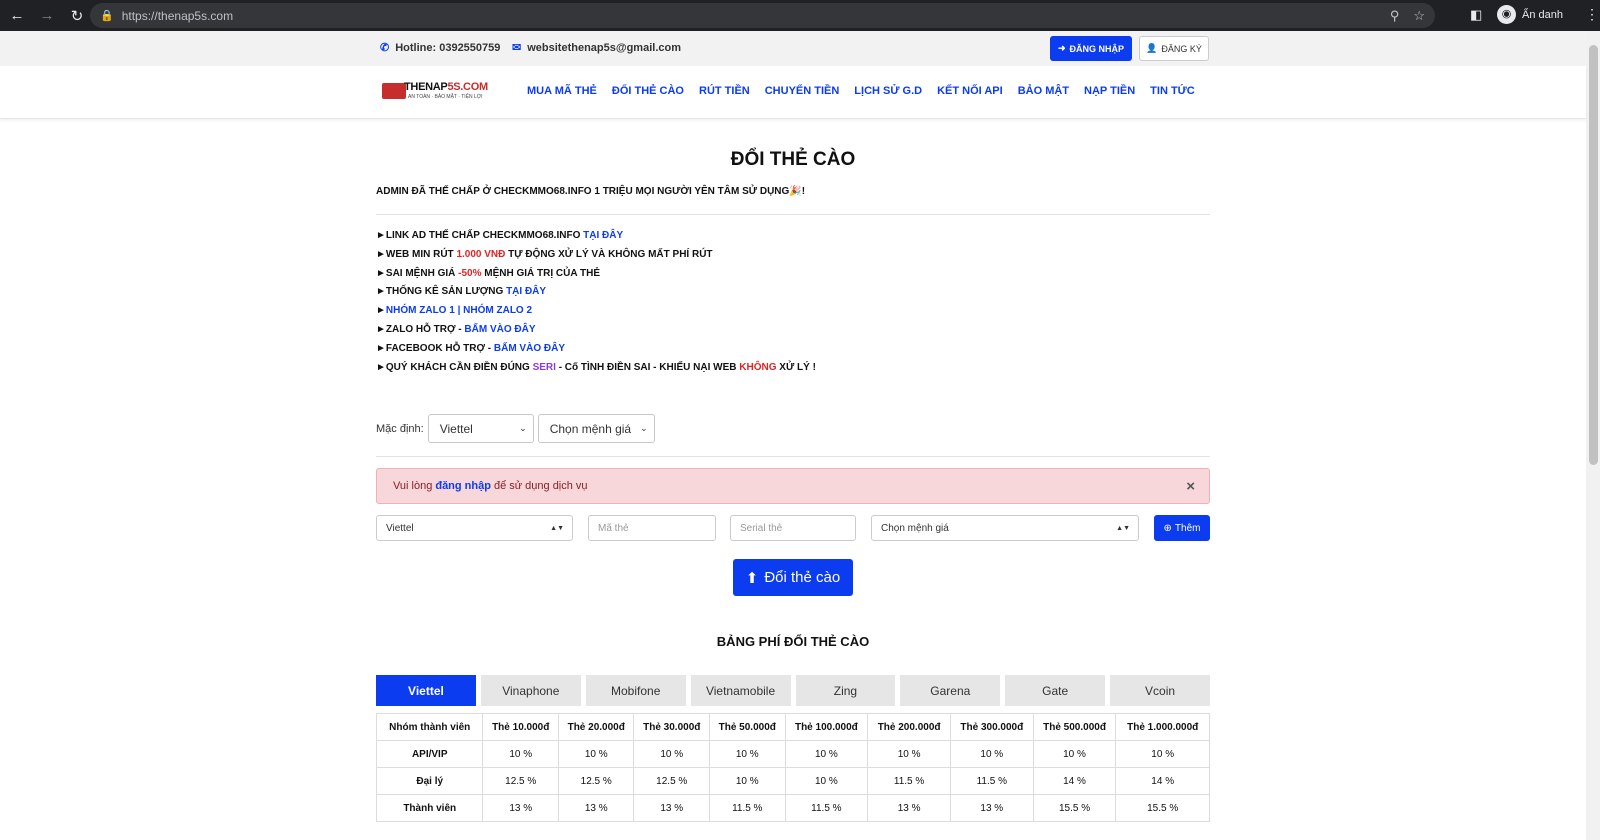 The width and height of the screenshot is (1600, 840). What do you see at coordinates (635, 690) in the screenshot?
I see `tab-mobifone: Mobifone` at bounding box center [635, 690].